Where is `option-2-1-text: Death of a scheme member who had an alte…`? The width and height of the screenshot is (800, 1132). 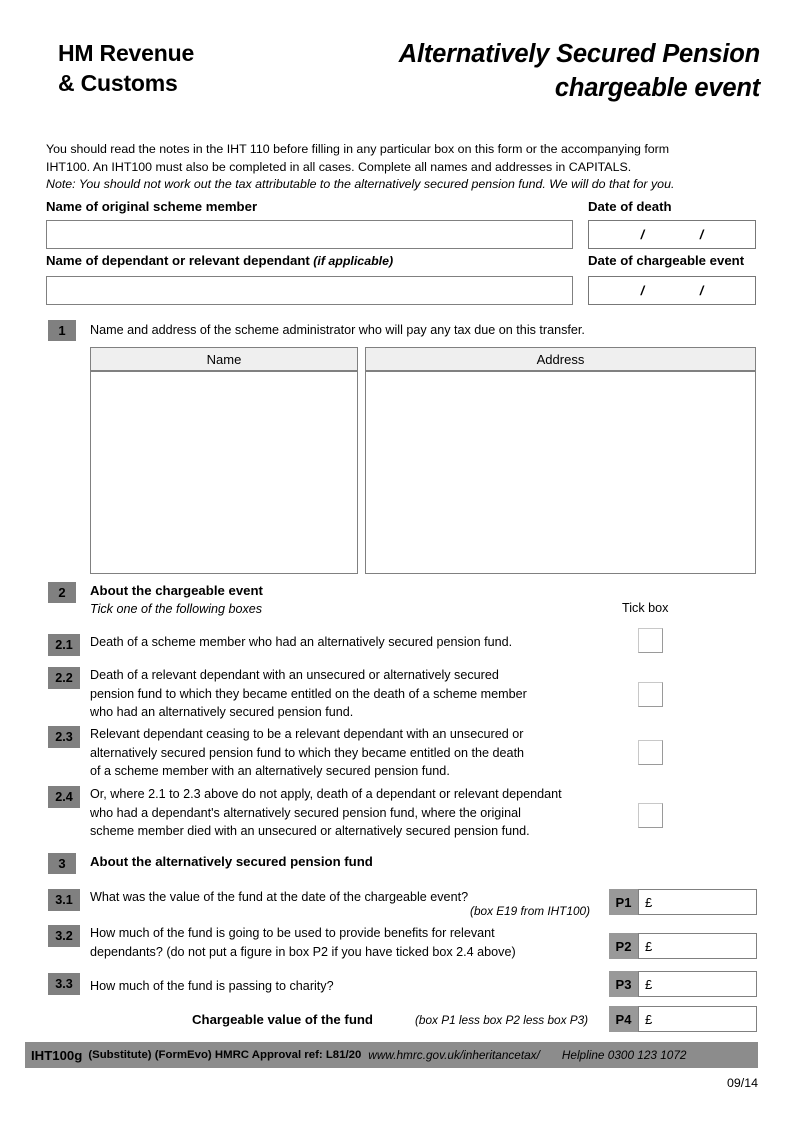
option-2-1-text: Death of a scheme member who had an alte… is located at coordinates (350, 642).